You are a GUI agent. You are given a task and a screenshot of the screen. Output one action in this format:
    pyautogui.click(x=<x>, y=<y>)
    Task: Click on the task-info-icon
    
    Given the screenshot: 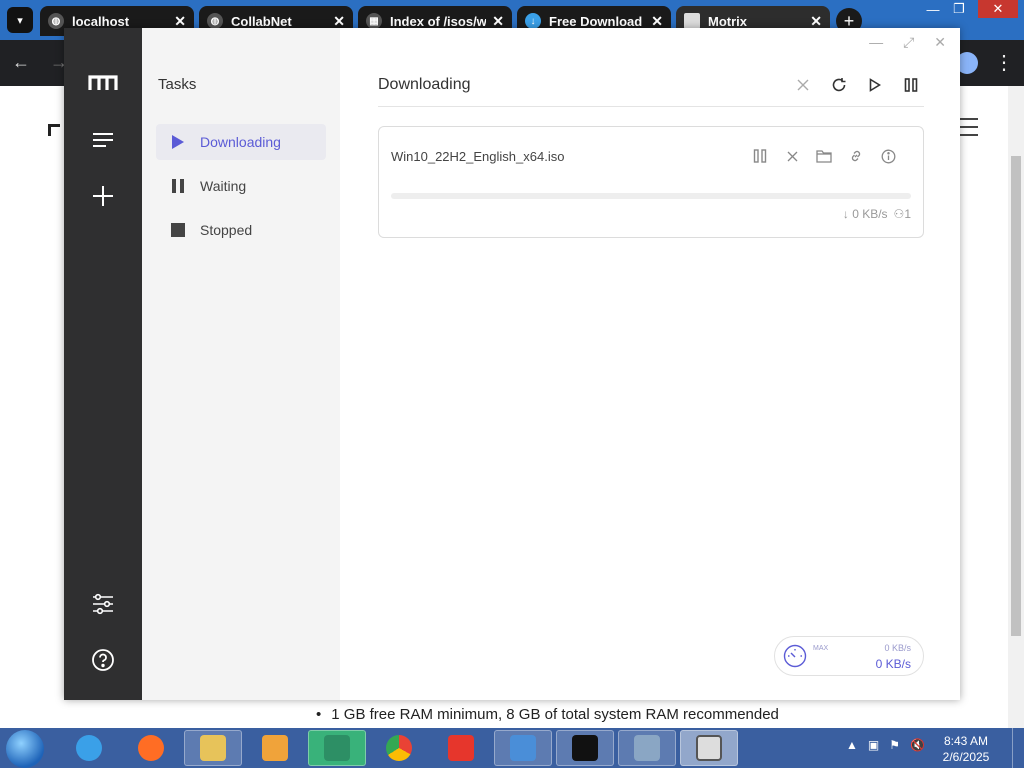 What is the action you would take?
    pyautogui.click(x=888, y=156)
    